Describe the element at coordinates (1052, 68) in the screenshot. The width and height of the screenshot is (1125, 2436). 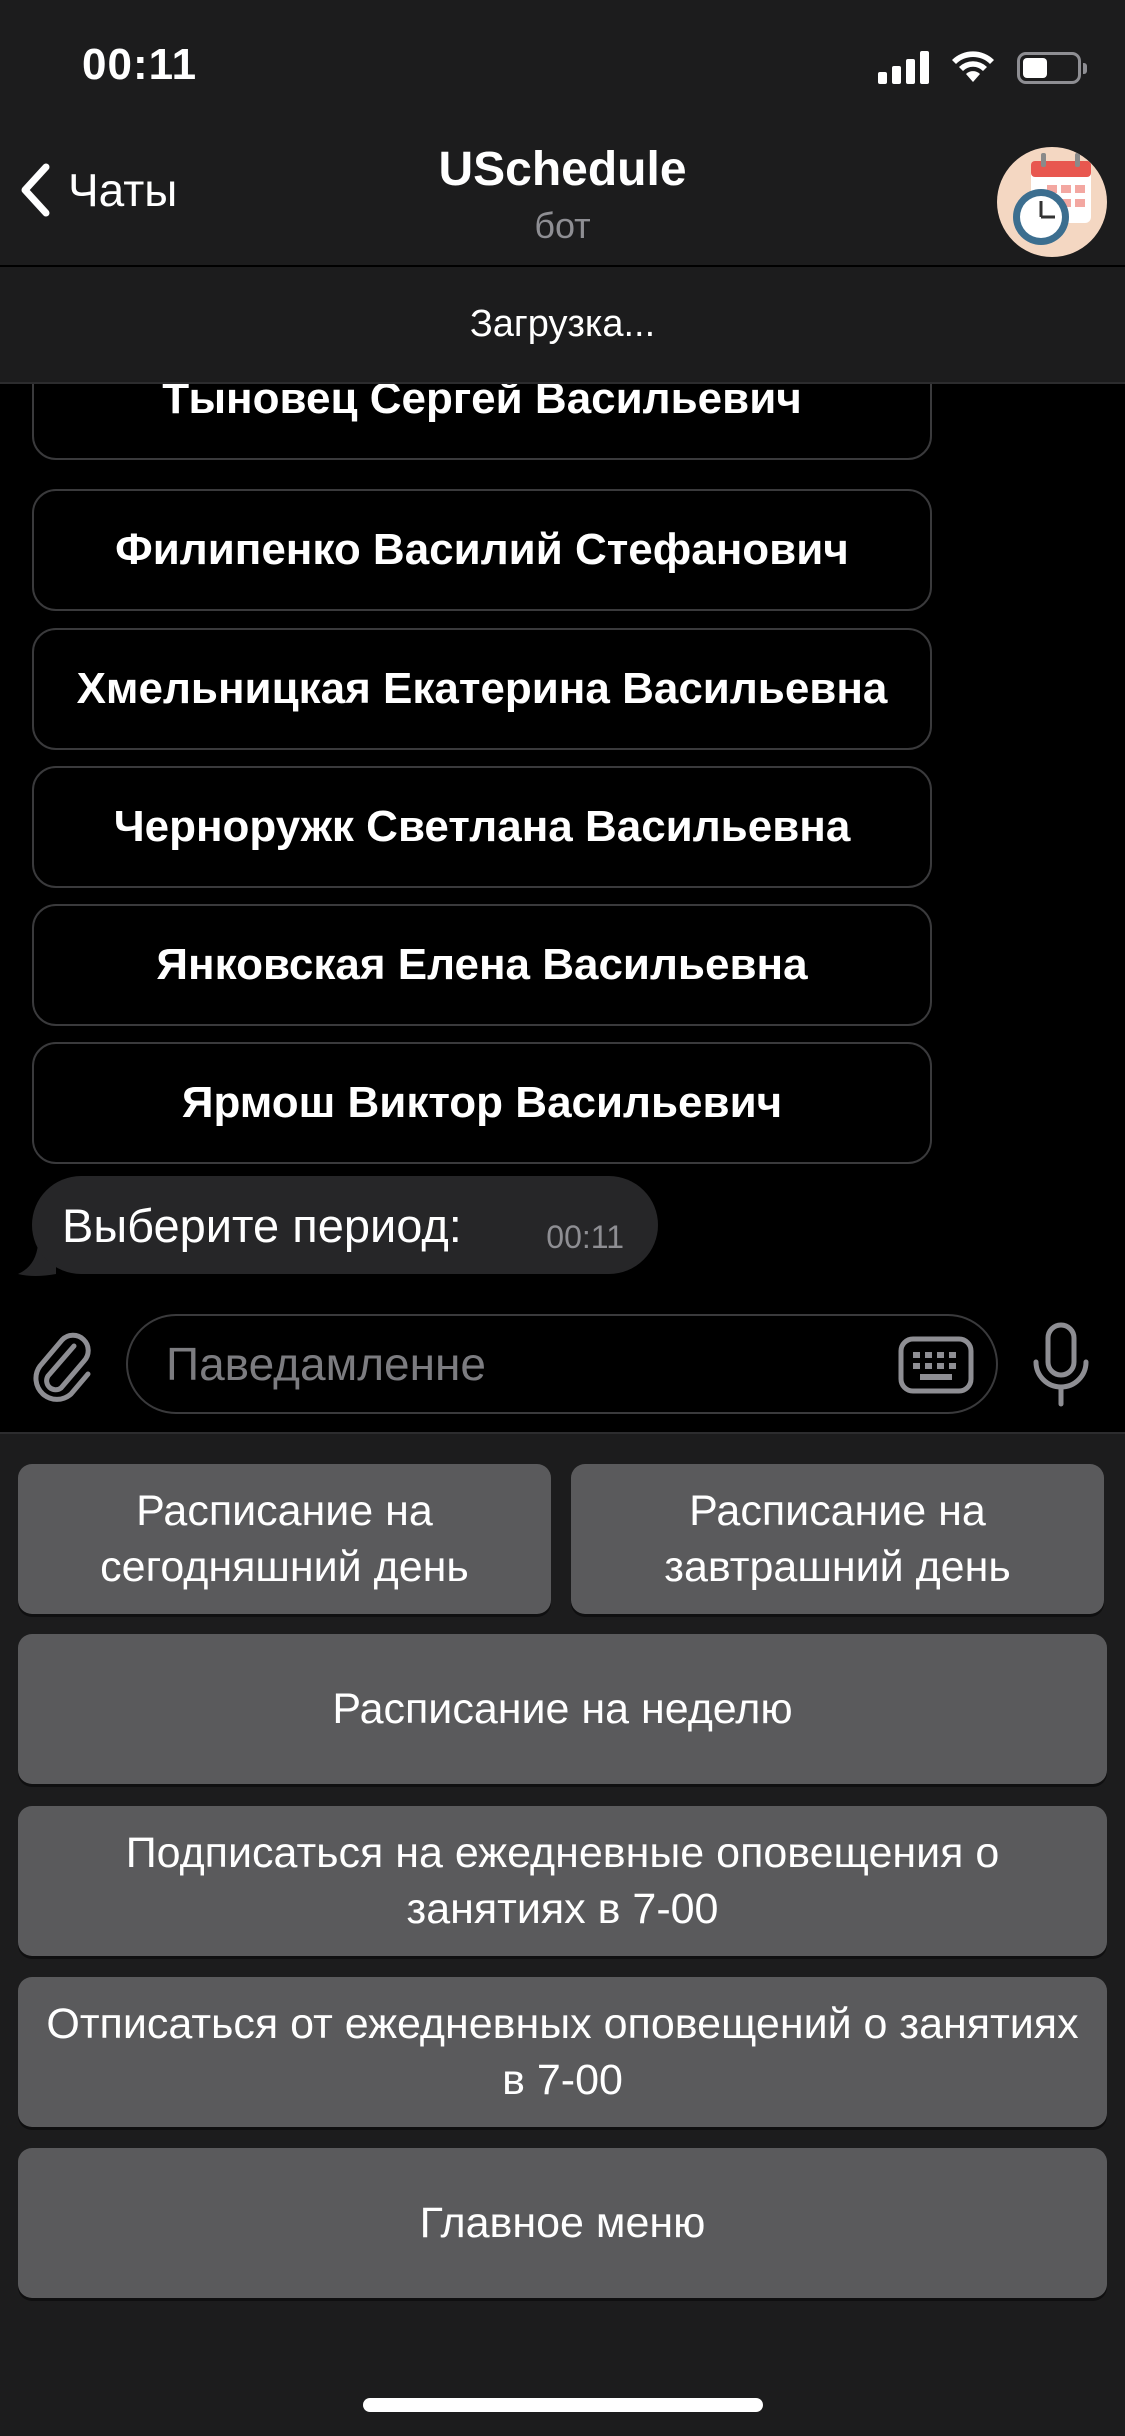
I see `battery-icon` at that location.